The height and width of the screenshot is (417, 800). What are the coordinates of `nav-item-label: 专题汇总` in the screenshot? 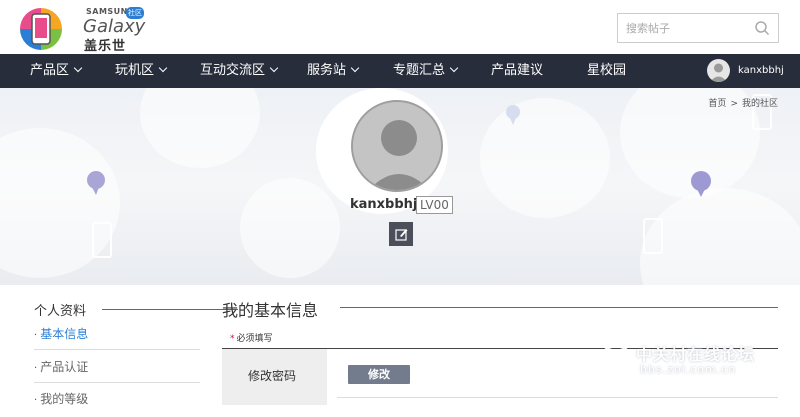 It's located at (419, 70).